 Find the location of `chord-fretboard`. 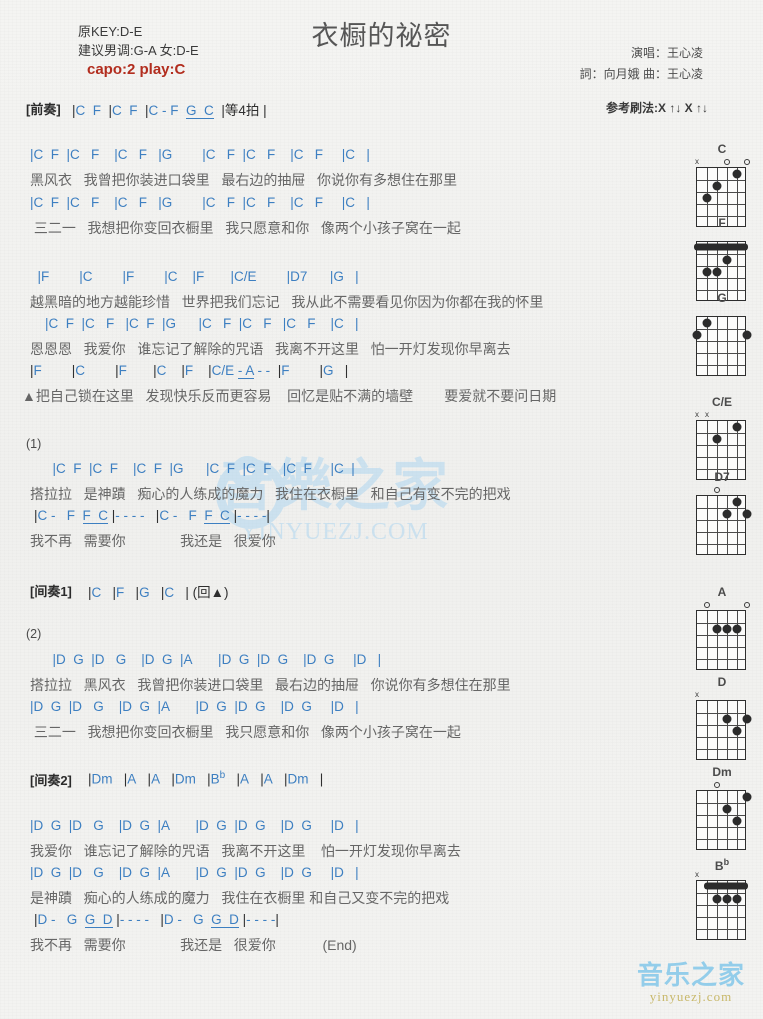

chord-fretboard is located at coordinates (722, 911).